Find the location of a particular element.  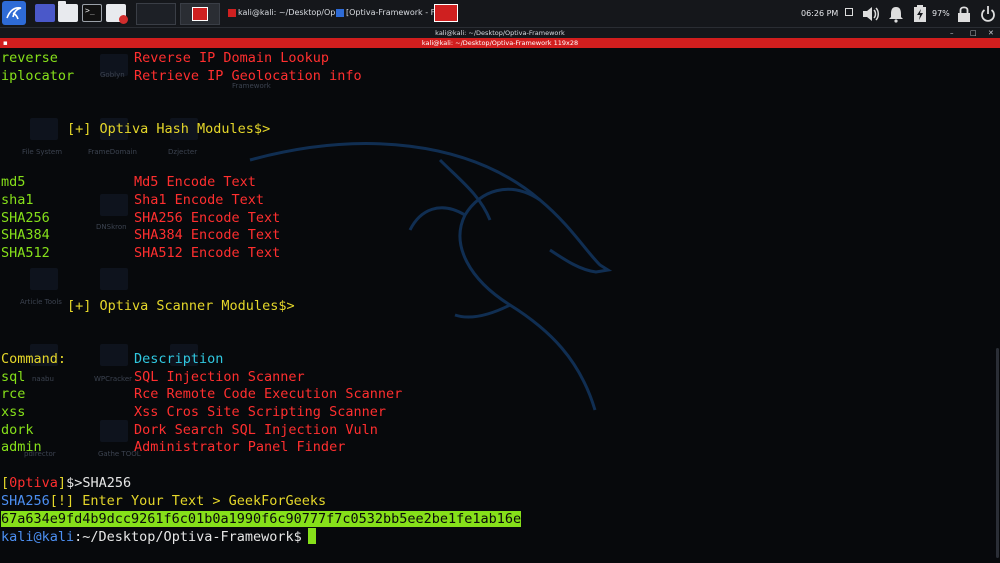

terminal-icon is located at coordinates (92, 13).